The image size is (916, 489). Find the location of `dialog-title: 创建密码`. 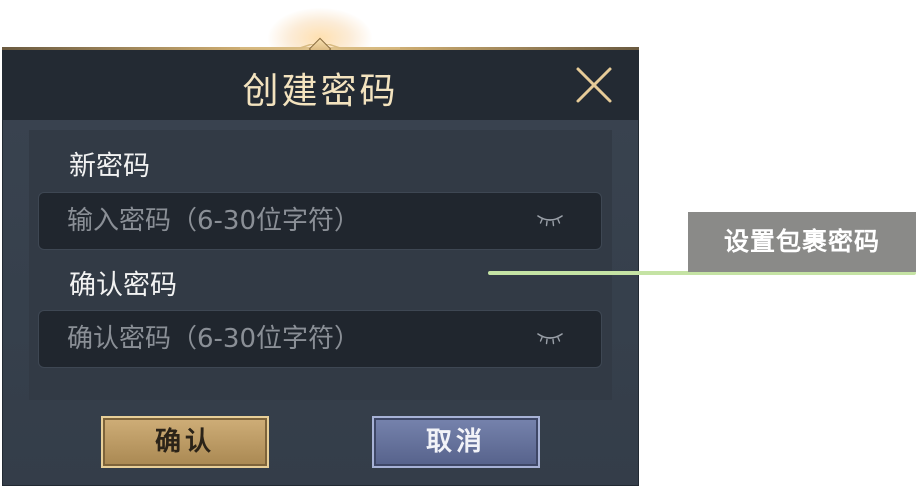

dialog-title: 创建密码 is located at coordinates (320, 91).